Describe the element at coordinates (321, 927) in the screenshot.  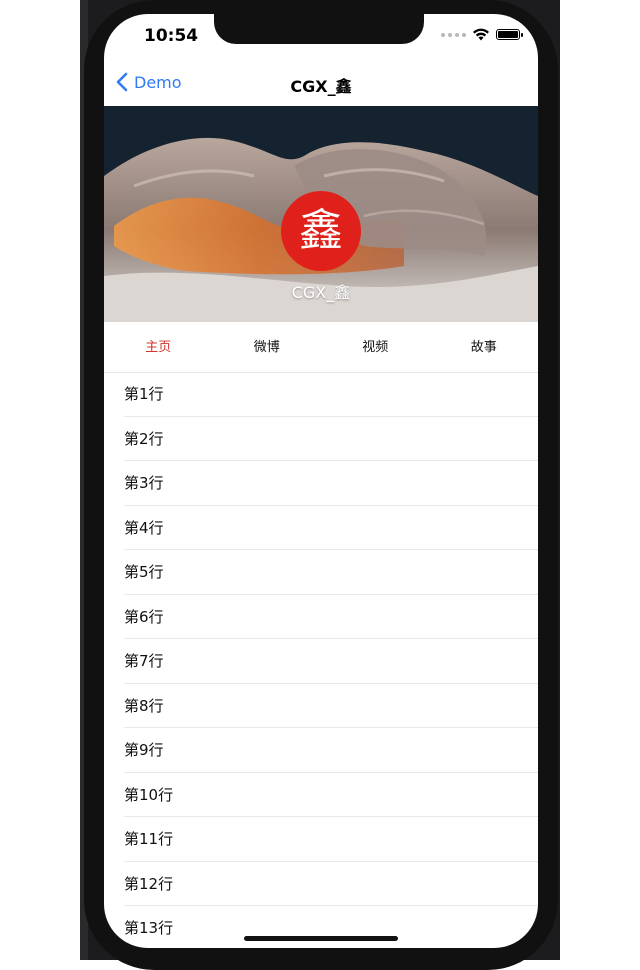
I see `list-item: 第13行` at that location.